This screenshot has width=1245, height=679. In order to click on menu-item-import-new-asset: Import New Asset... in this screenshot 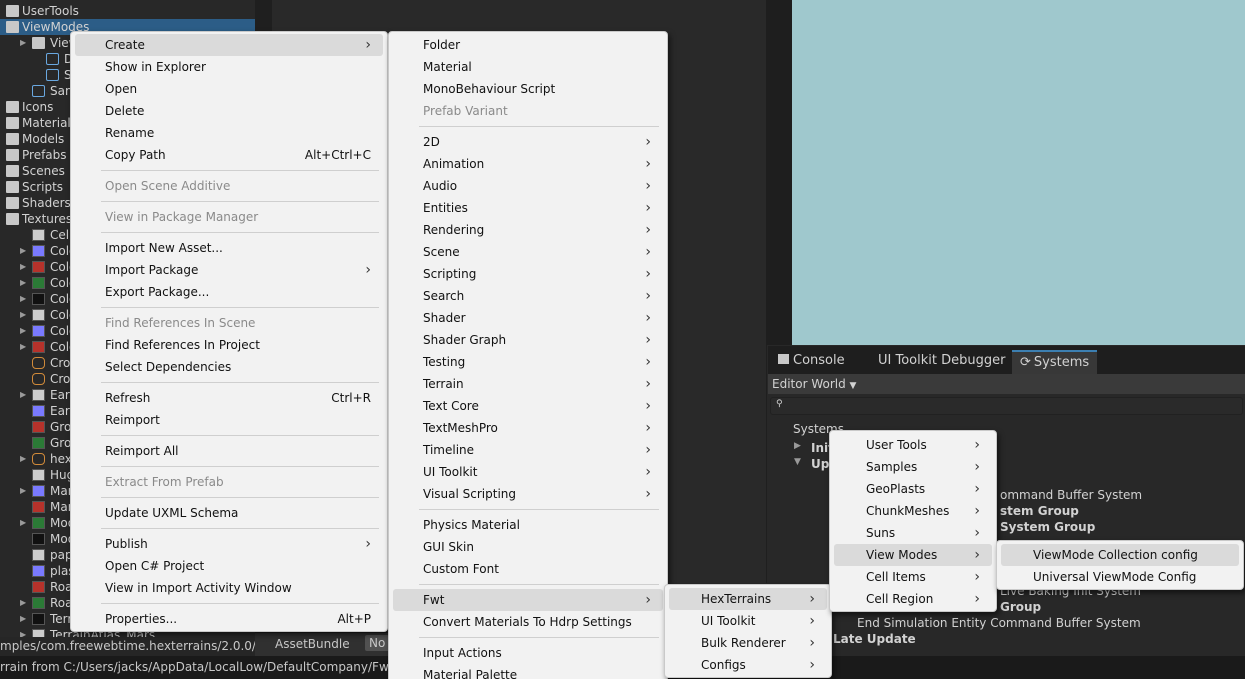, I will do `click(229, 248)`.